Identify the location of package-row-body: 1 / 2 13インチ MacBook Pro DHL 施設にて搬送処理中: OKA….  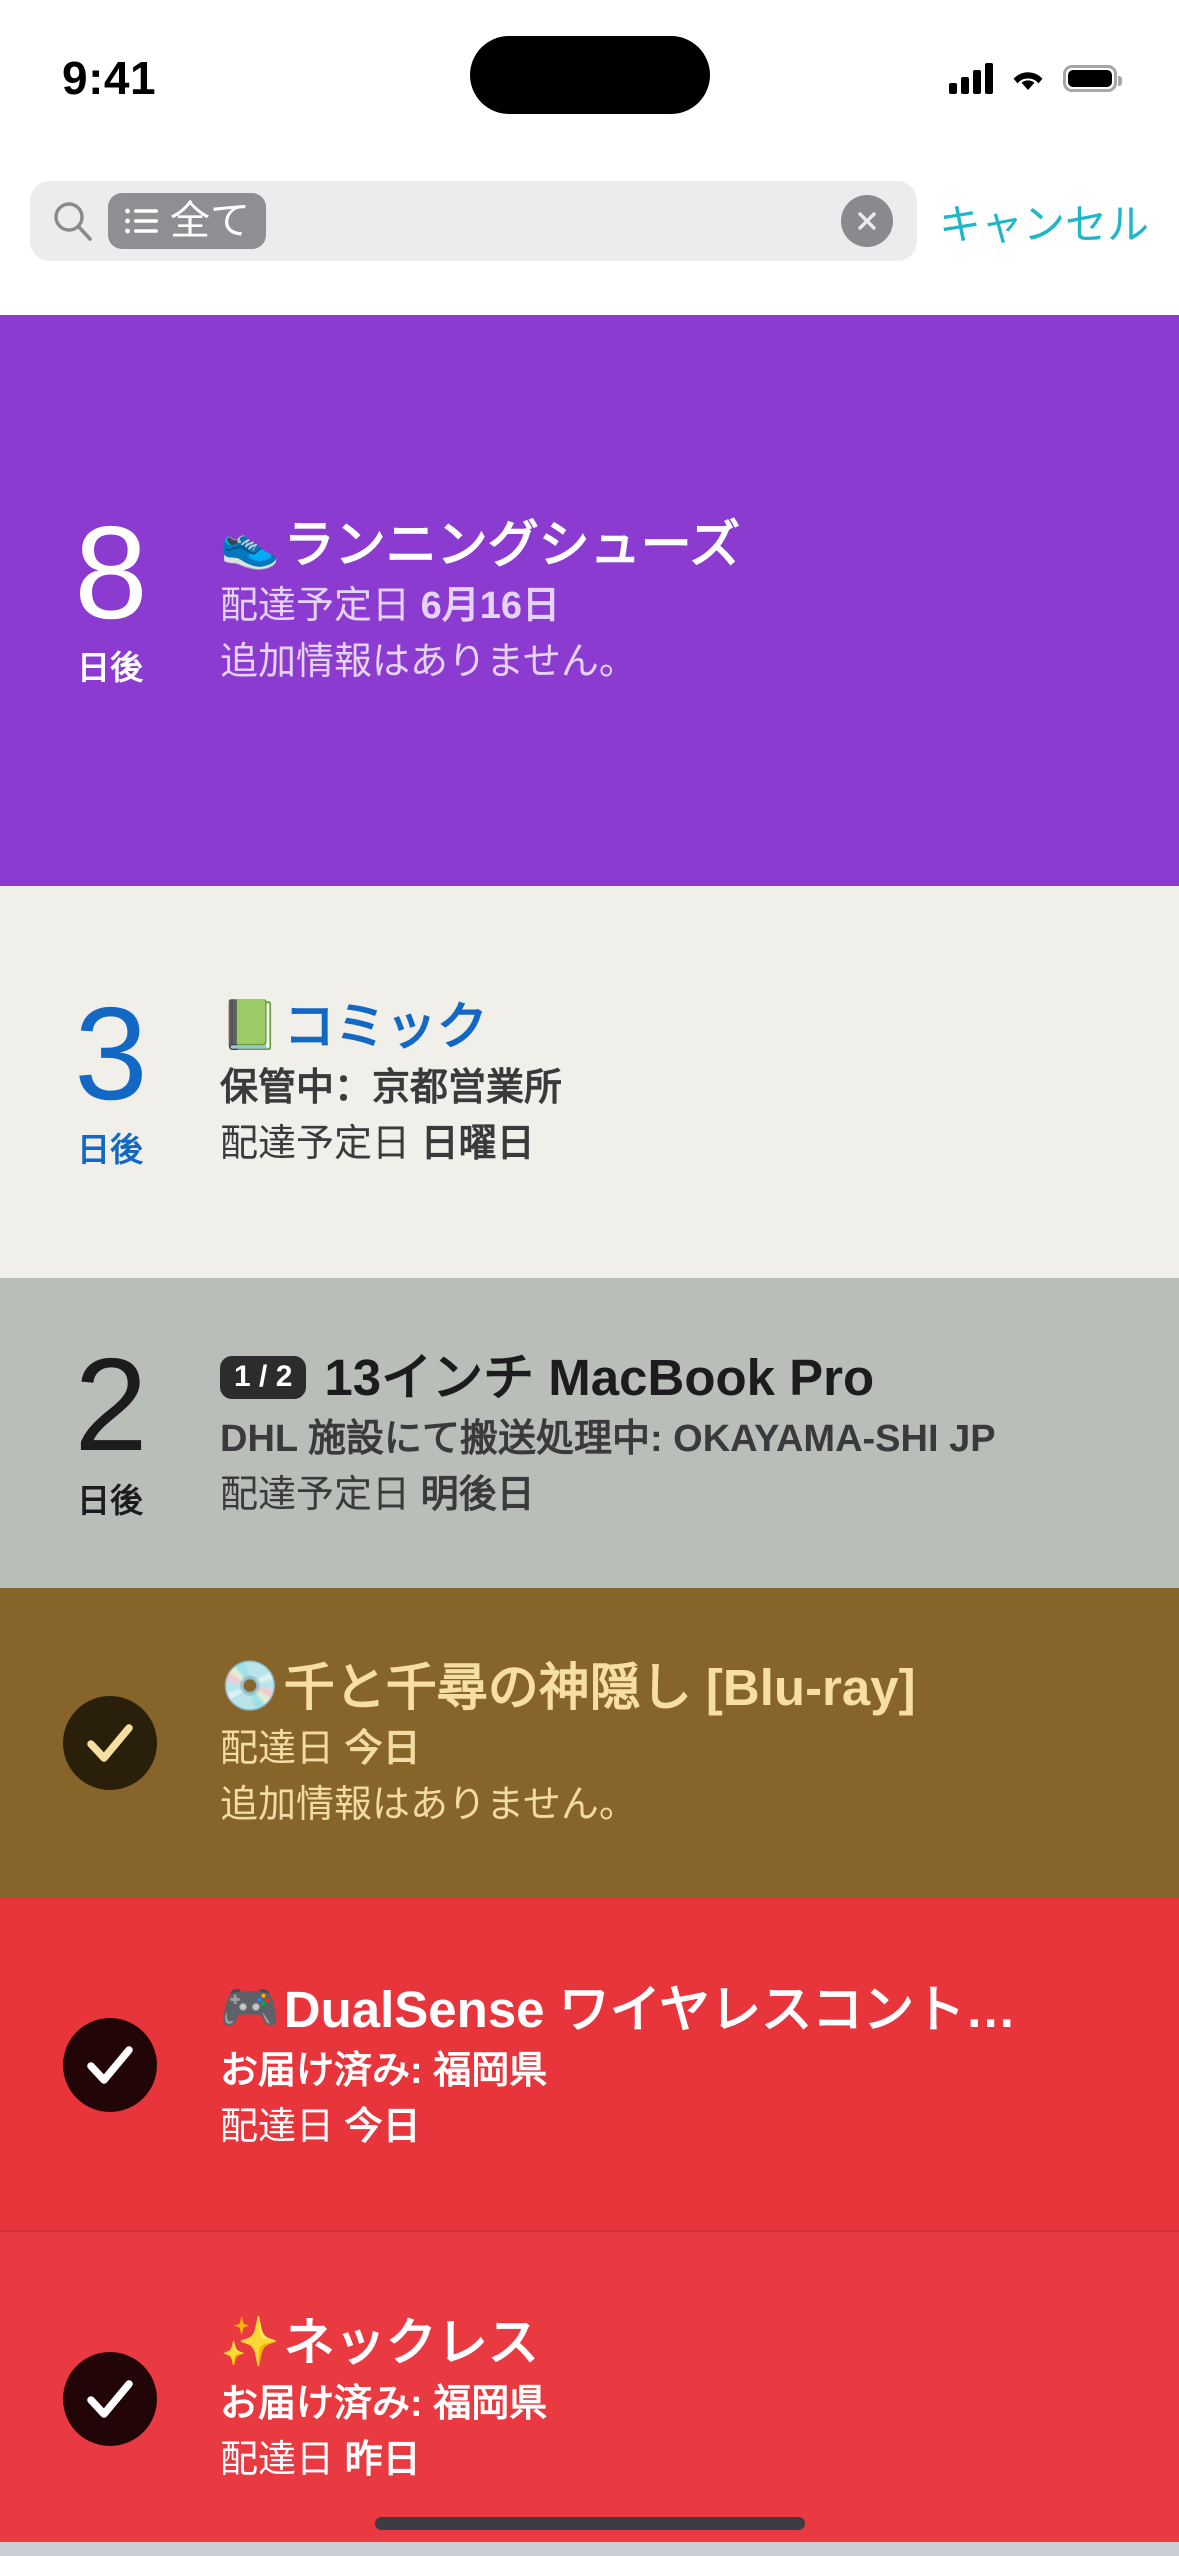
(699, 1433).